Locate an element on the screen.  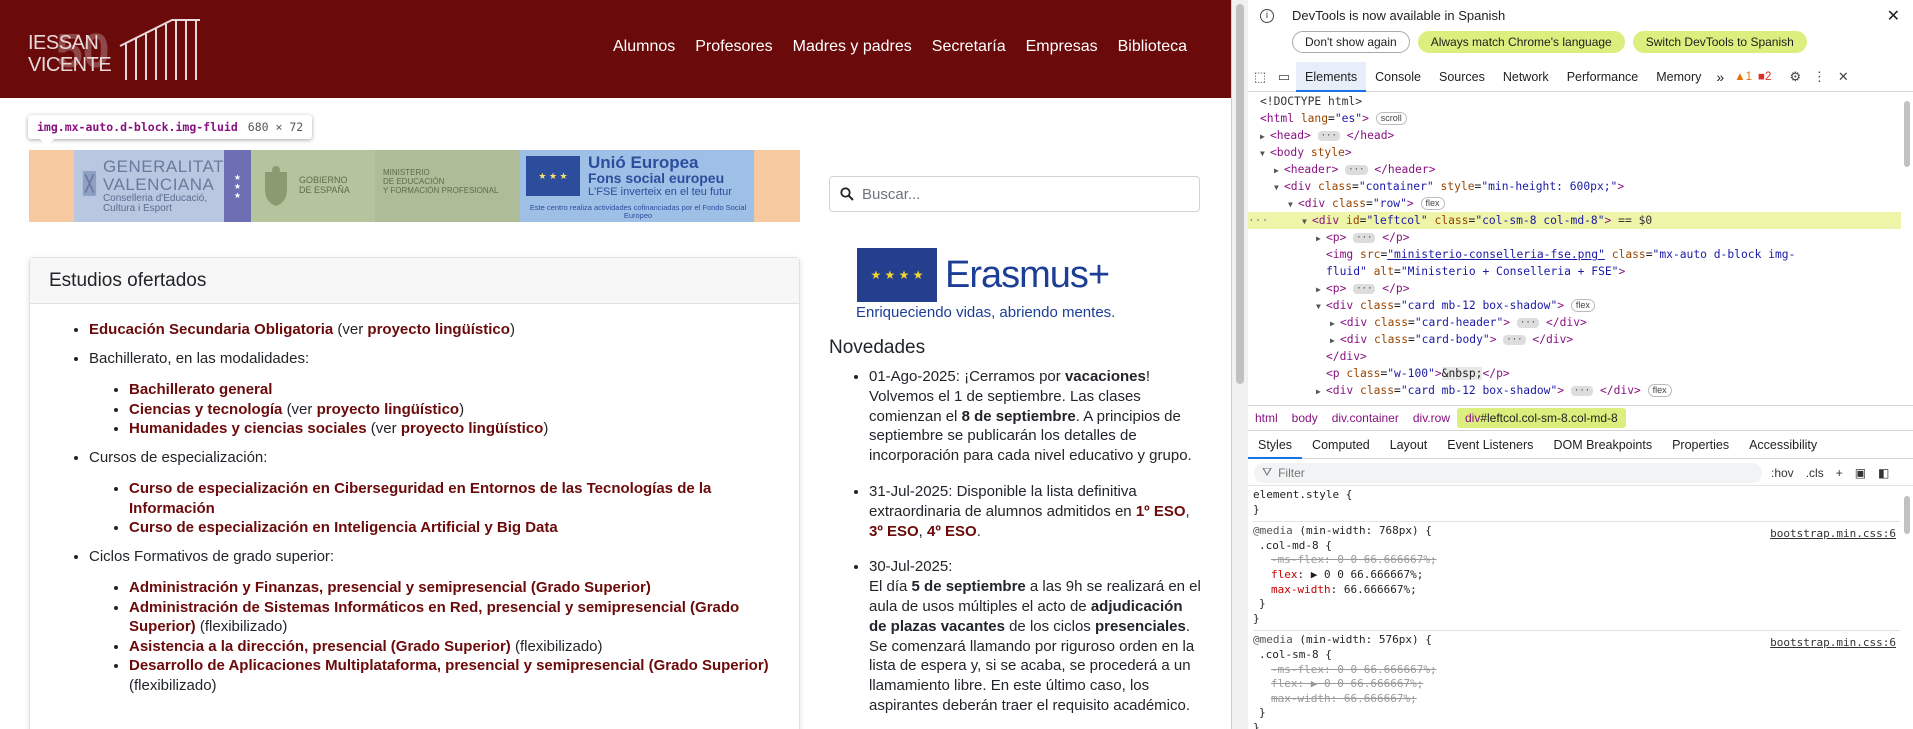
subtab-layout: Layout is located at coordinates (1409, 445).